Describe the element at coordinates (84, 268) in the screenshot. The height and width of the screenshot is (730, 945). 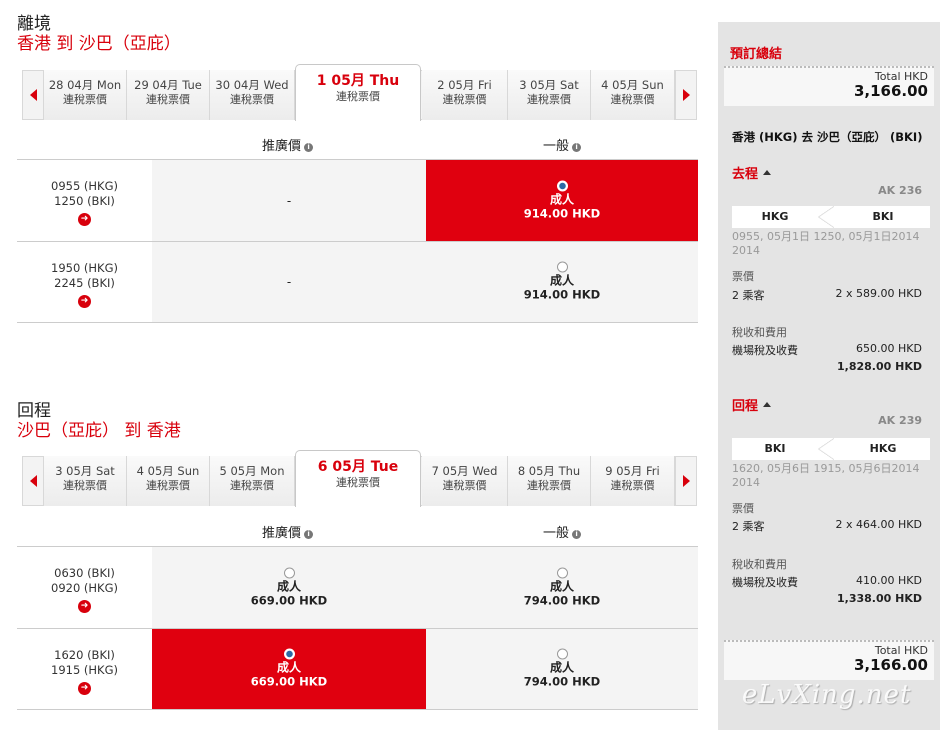
I see `departure-time: 1950 (HKG)` at that location.